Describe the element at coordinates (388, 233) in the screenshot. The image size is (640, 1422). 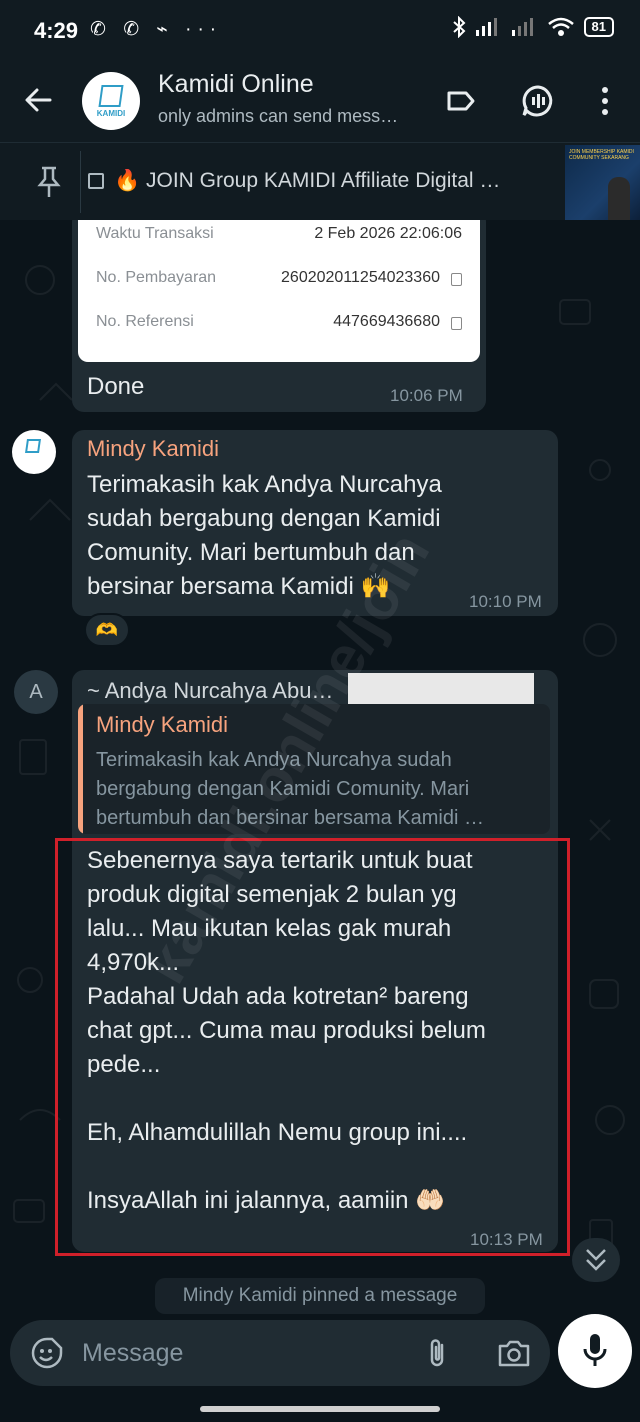
I see `receipt-value: 2 Feb 2026 22:06:06` at that location.